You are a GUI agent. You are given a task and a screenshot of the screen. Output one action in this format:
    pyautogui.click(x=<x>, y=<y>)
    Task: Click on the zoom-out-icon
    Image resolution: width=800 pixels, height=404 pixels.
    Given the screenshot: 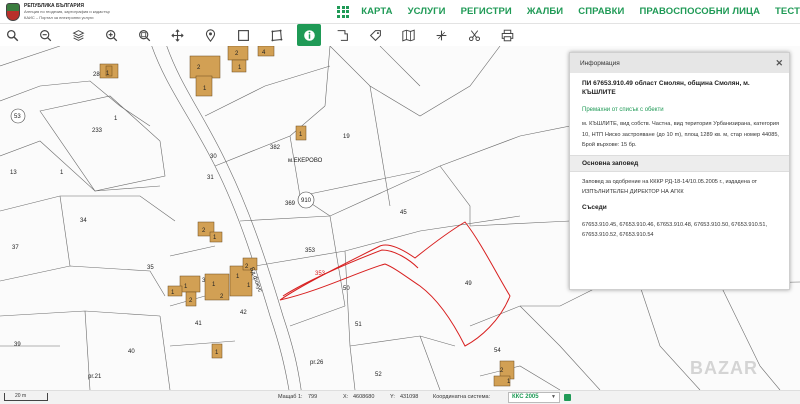 What is the action you would take?
    pyautogui.click(x=45, y=35)
    